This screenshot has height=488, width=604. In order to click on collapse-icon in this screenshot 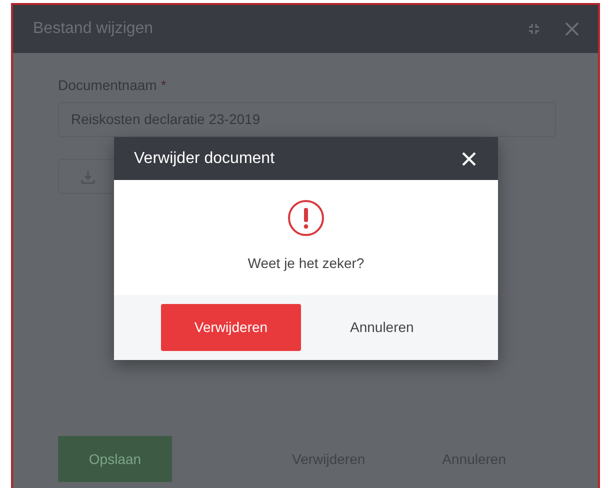, I will do `click(534, 29)`.